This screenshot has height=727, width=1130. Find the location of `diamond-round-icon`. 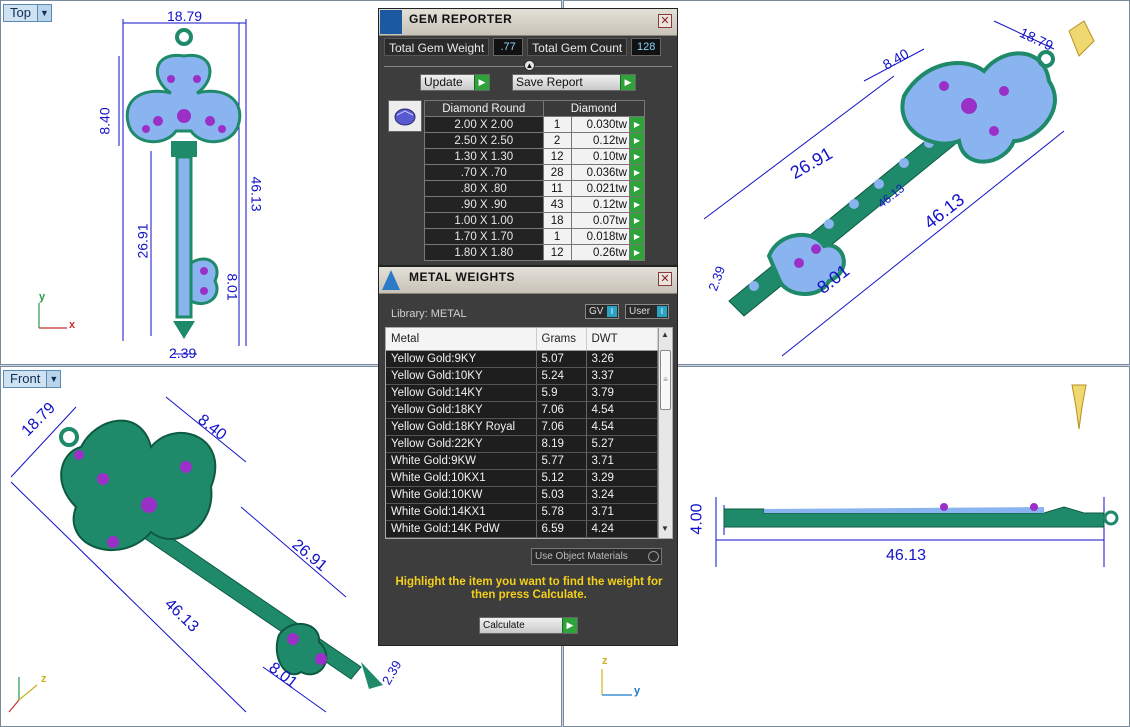

diamond-round-icon is located at coordinates (405, 116).